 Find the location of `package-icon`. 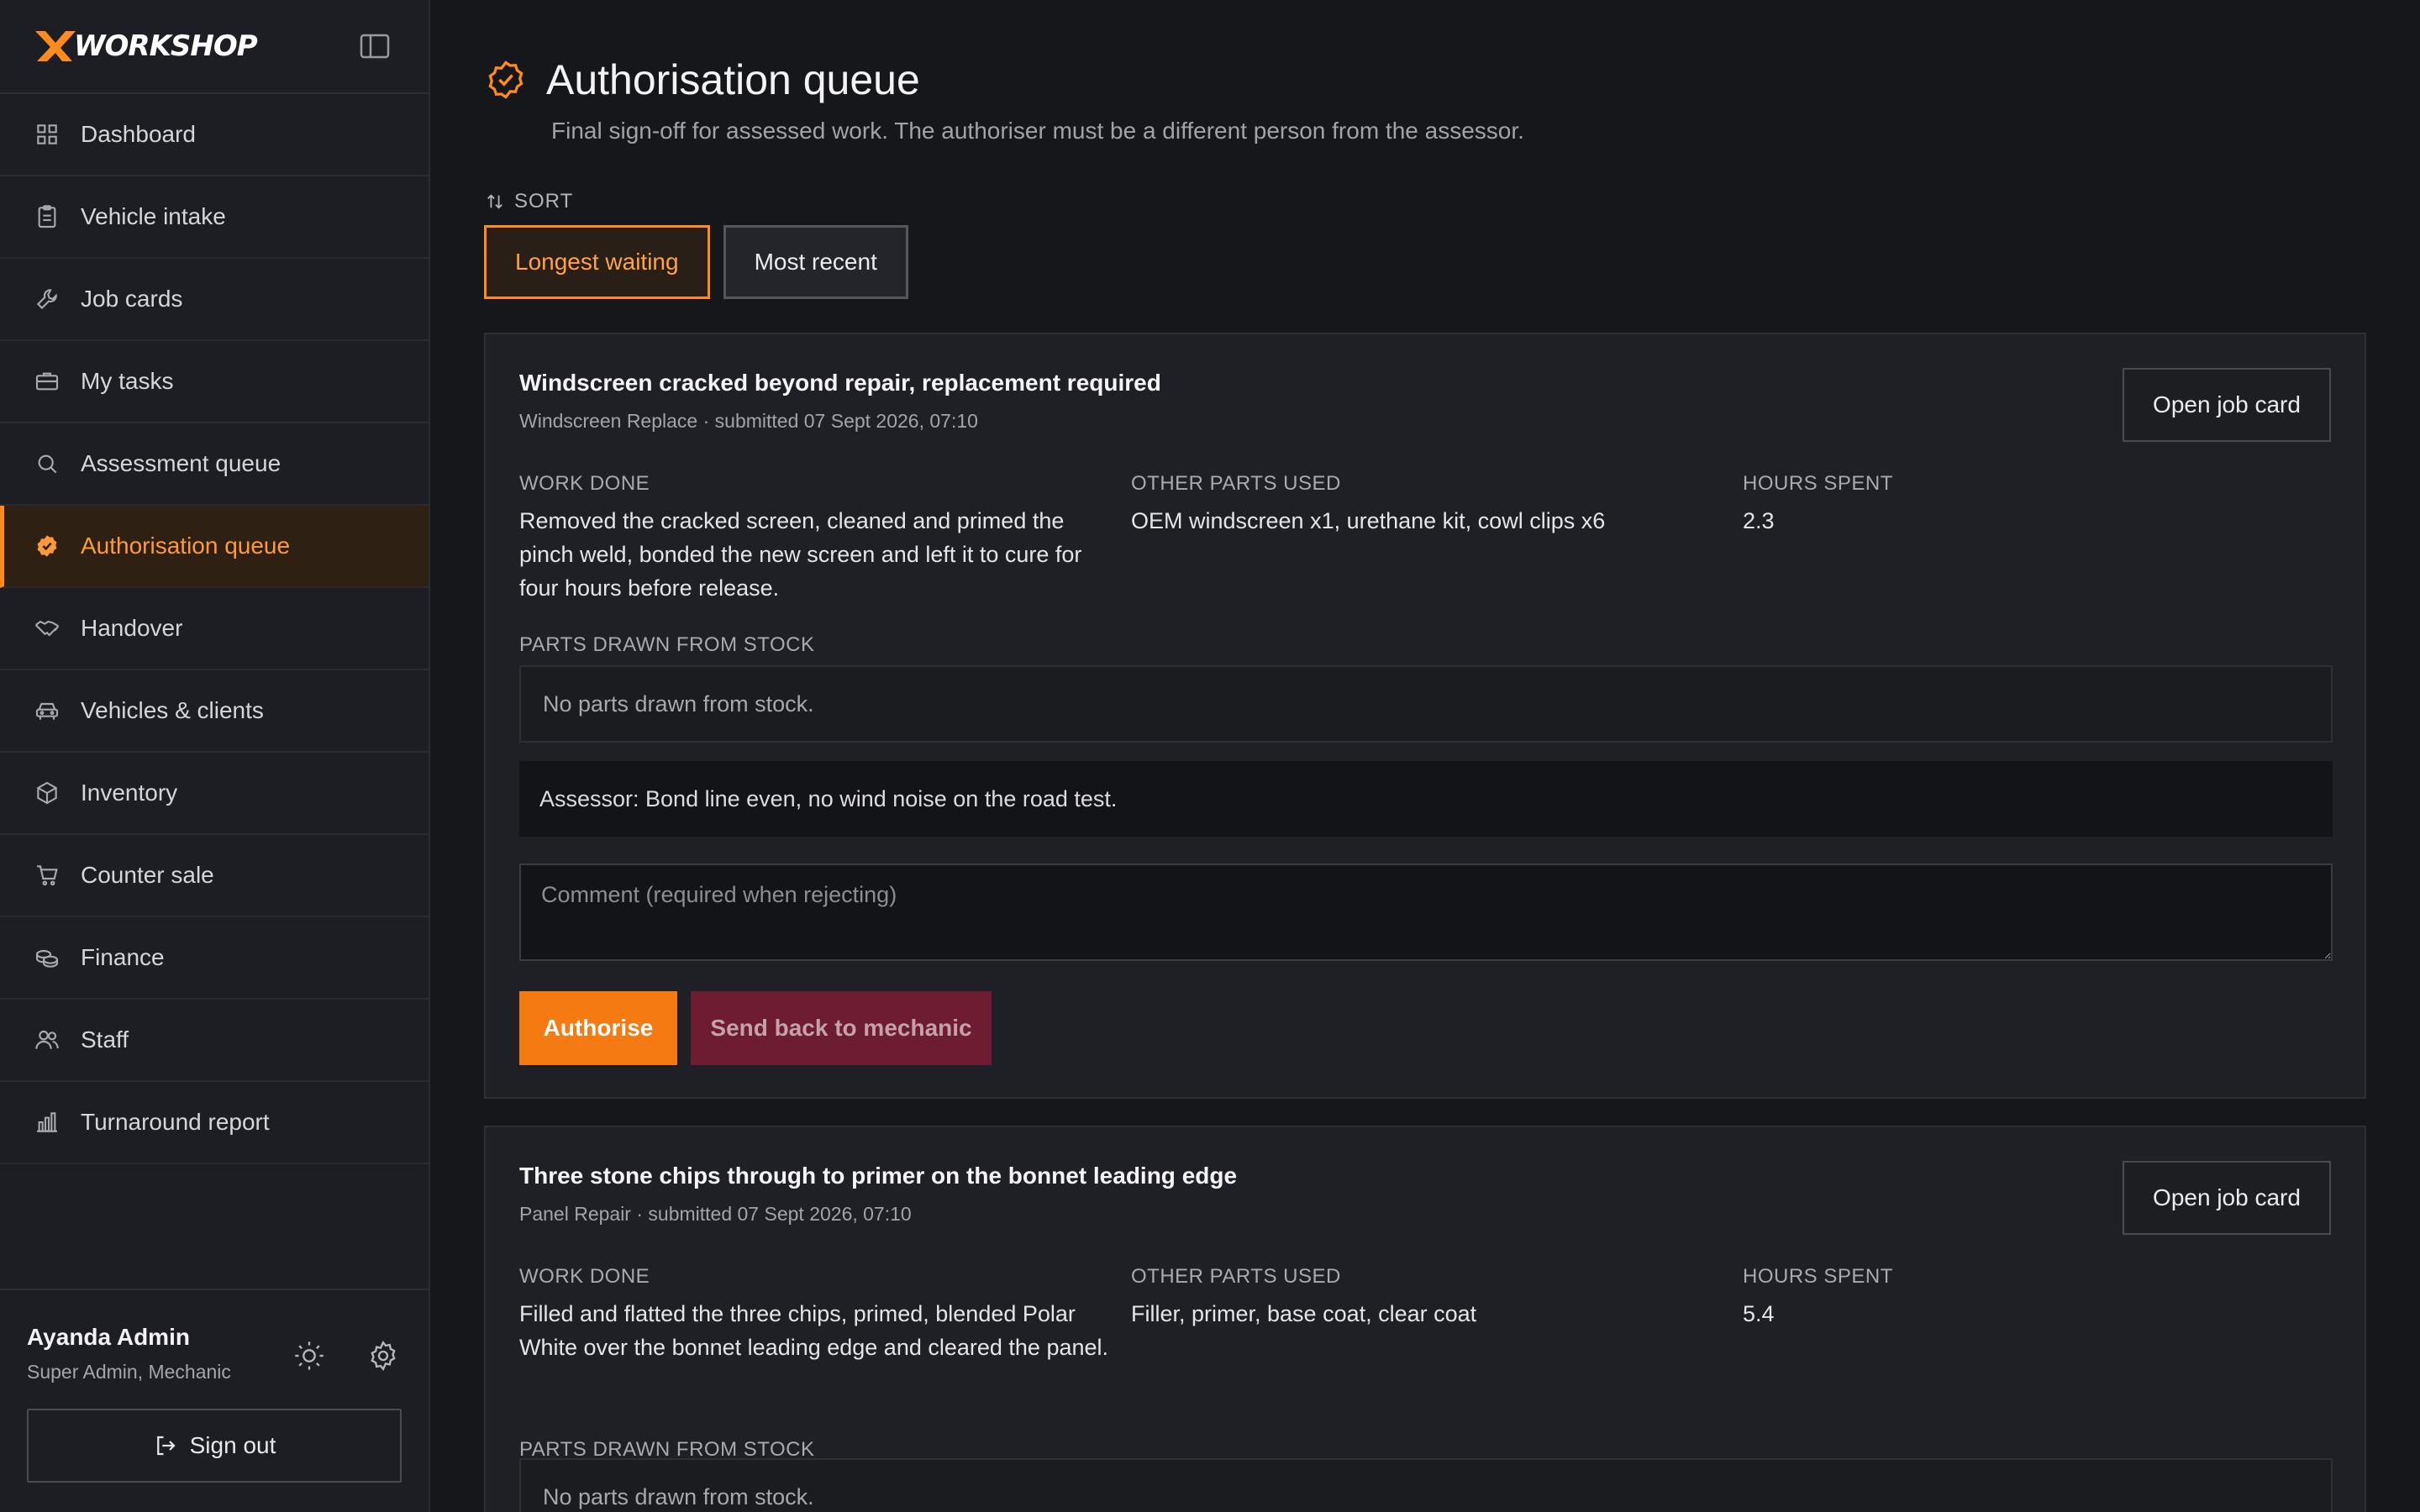

package-icon is located at coordinates (47, 793).